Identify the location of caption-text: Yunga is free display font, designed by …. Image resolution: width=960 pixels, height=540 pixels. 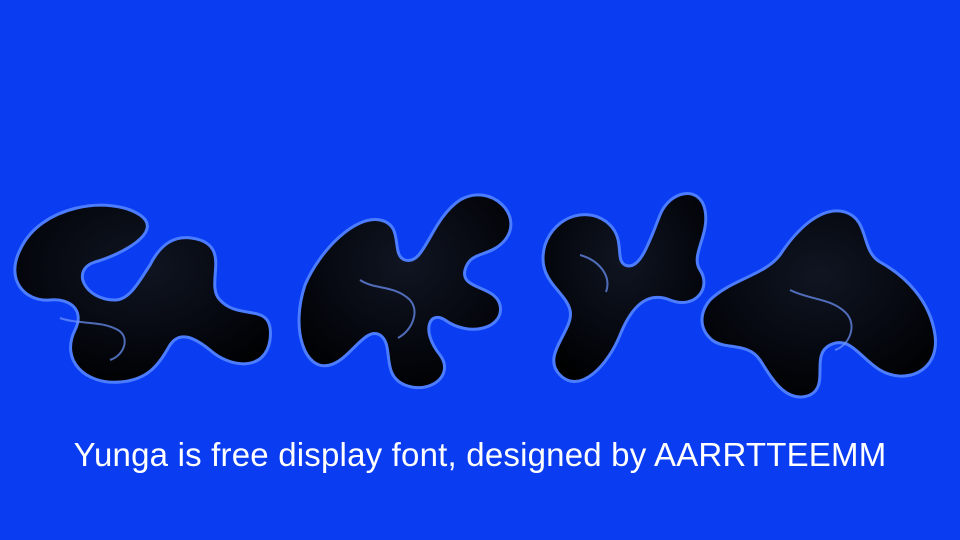
(480, 454).